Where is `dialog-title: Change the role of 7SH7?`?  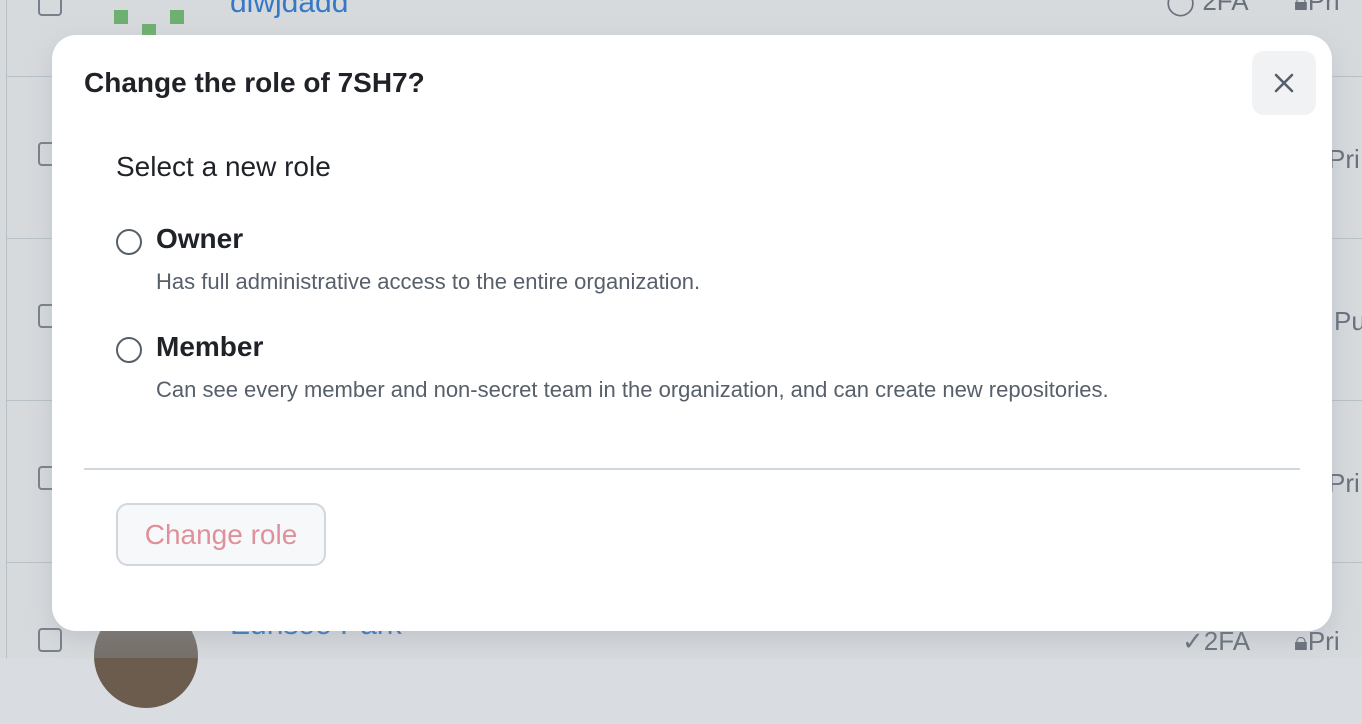
dialog-title: Change the role of 7SH7? is located at coordinates (254, 82).